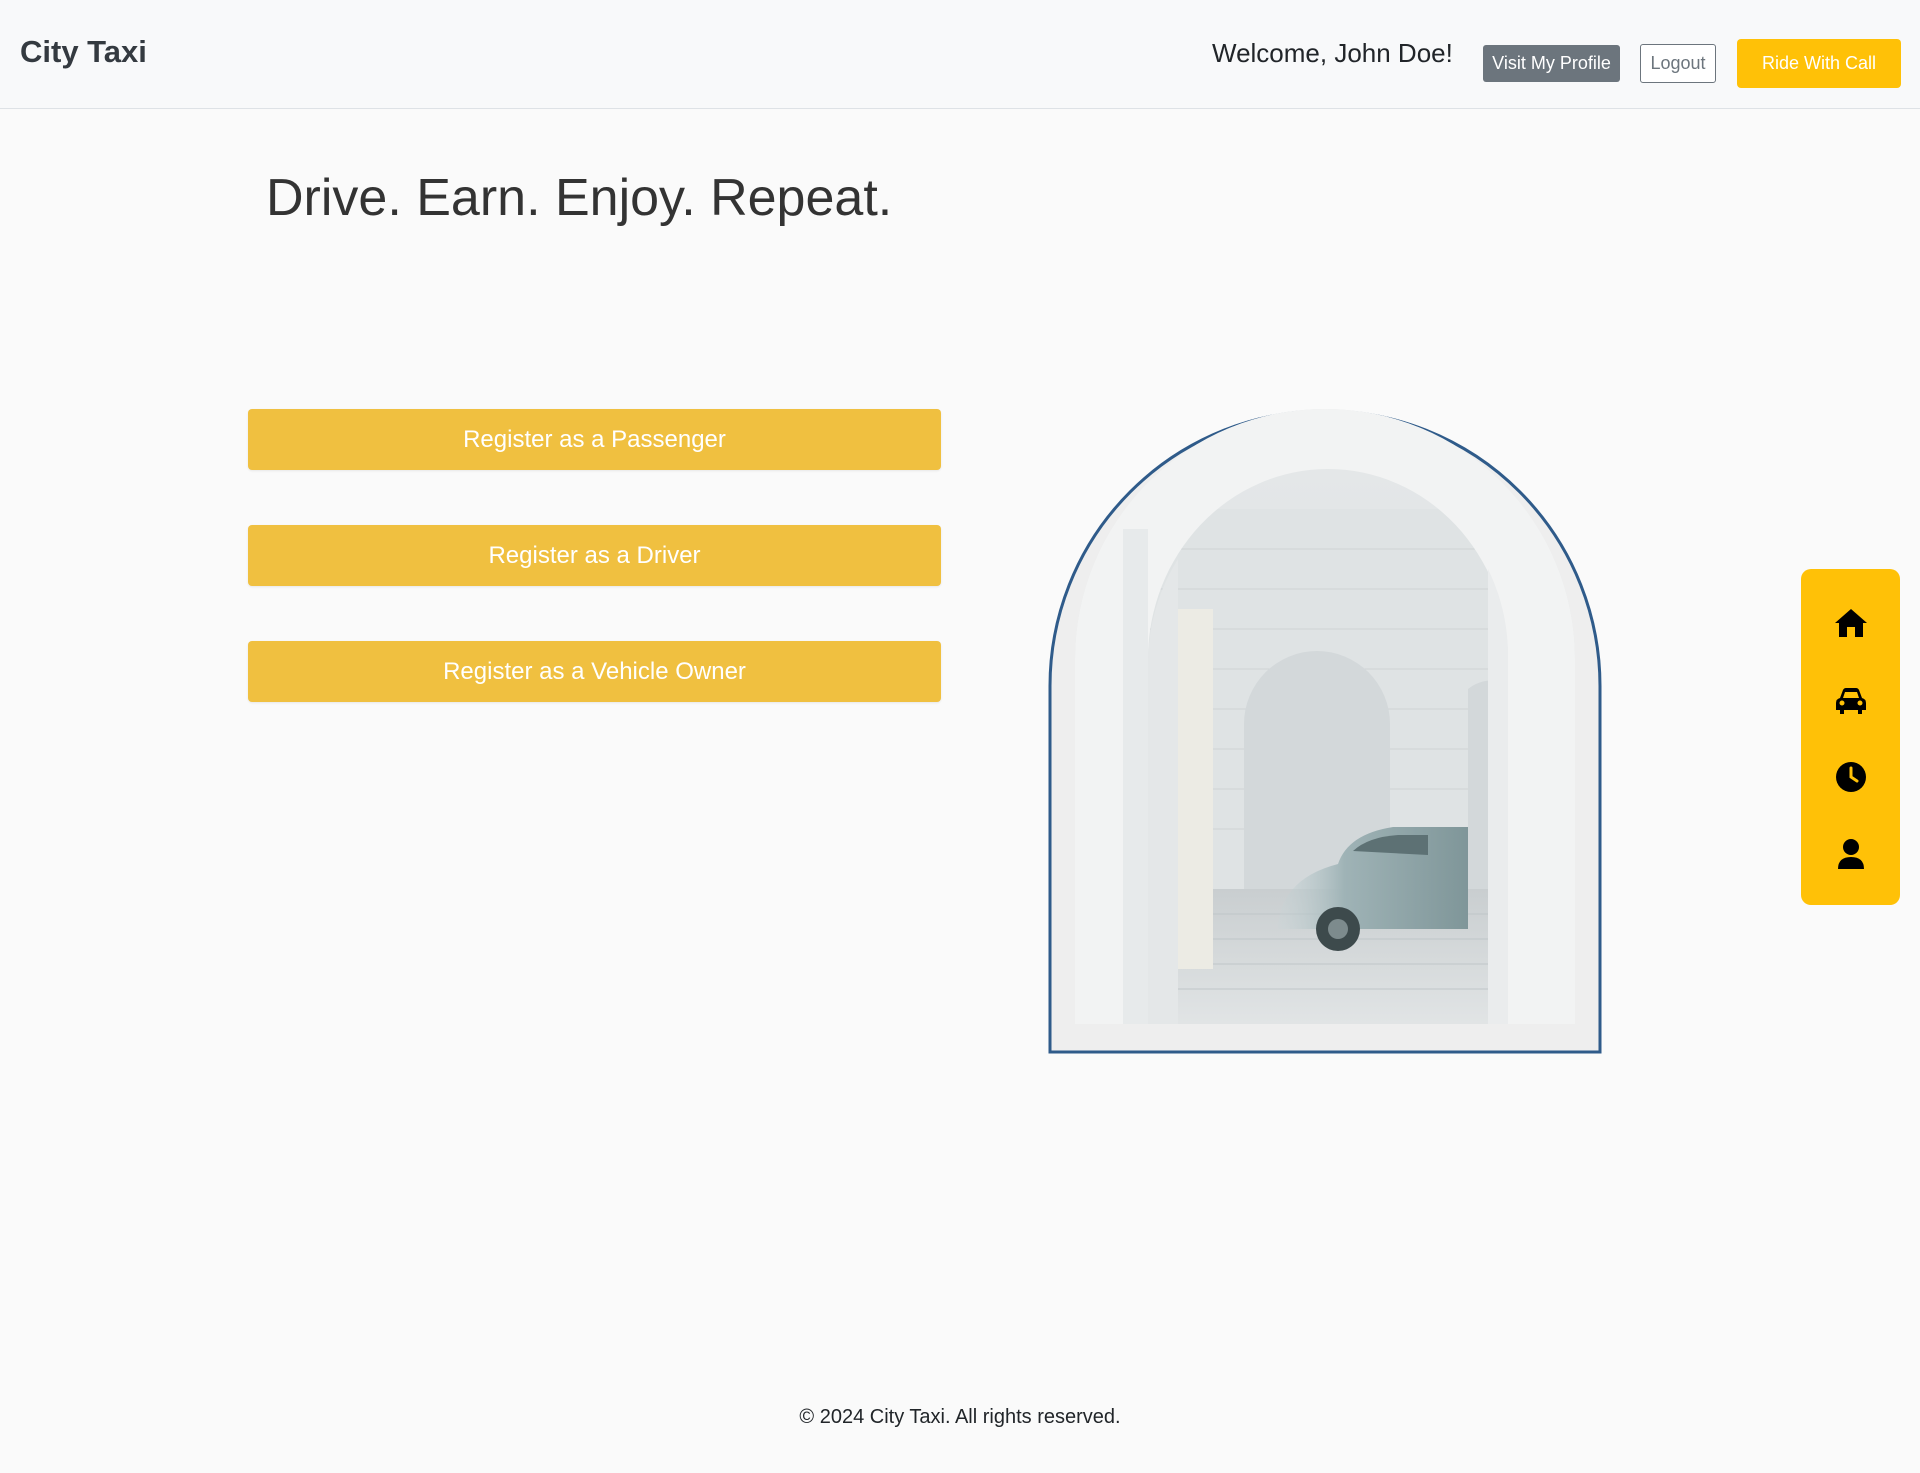 This screenshot has width=1920, height=1473. I want to click on visit-profile-button: Visit My Profile, so click(1551, 63).